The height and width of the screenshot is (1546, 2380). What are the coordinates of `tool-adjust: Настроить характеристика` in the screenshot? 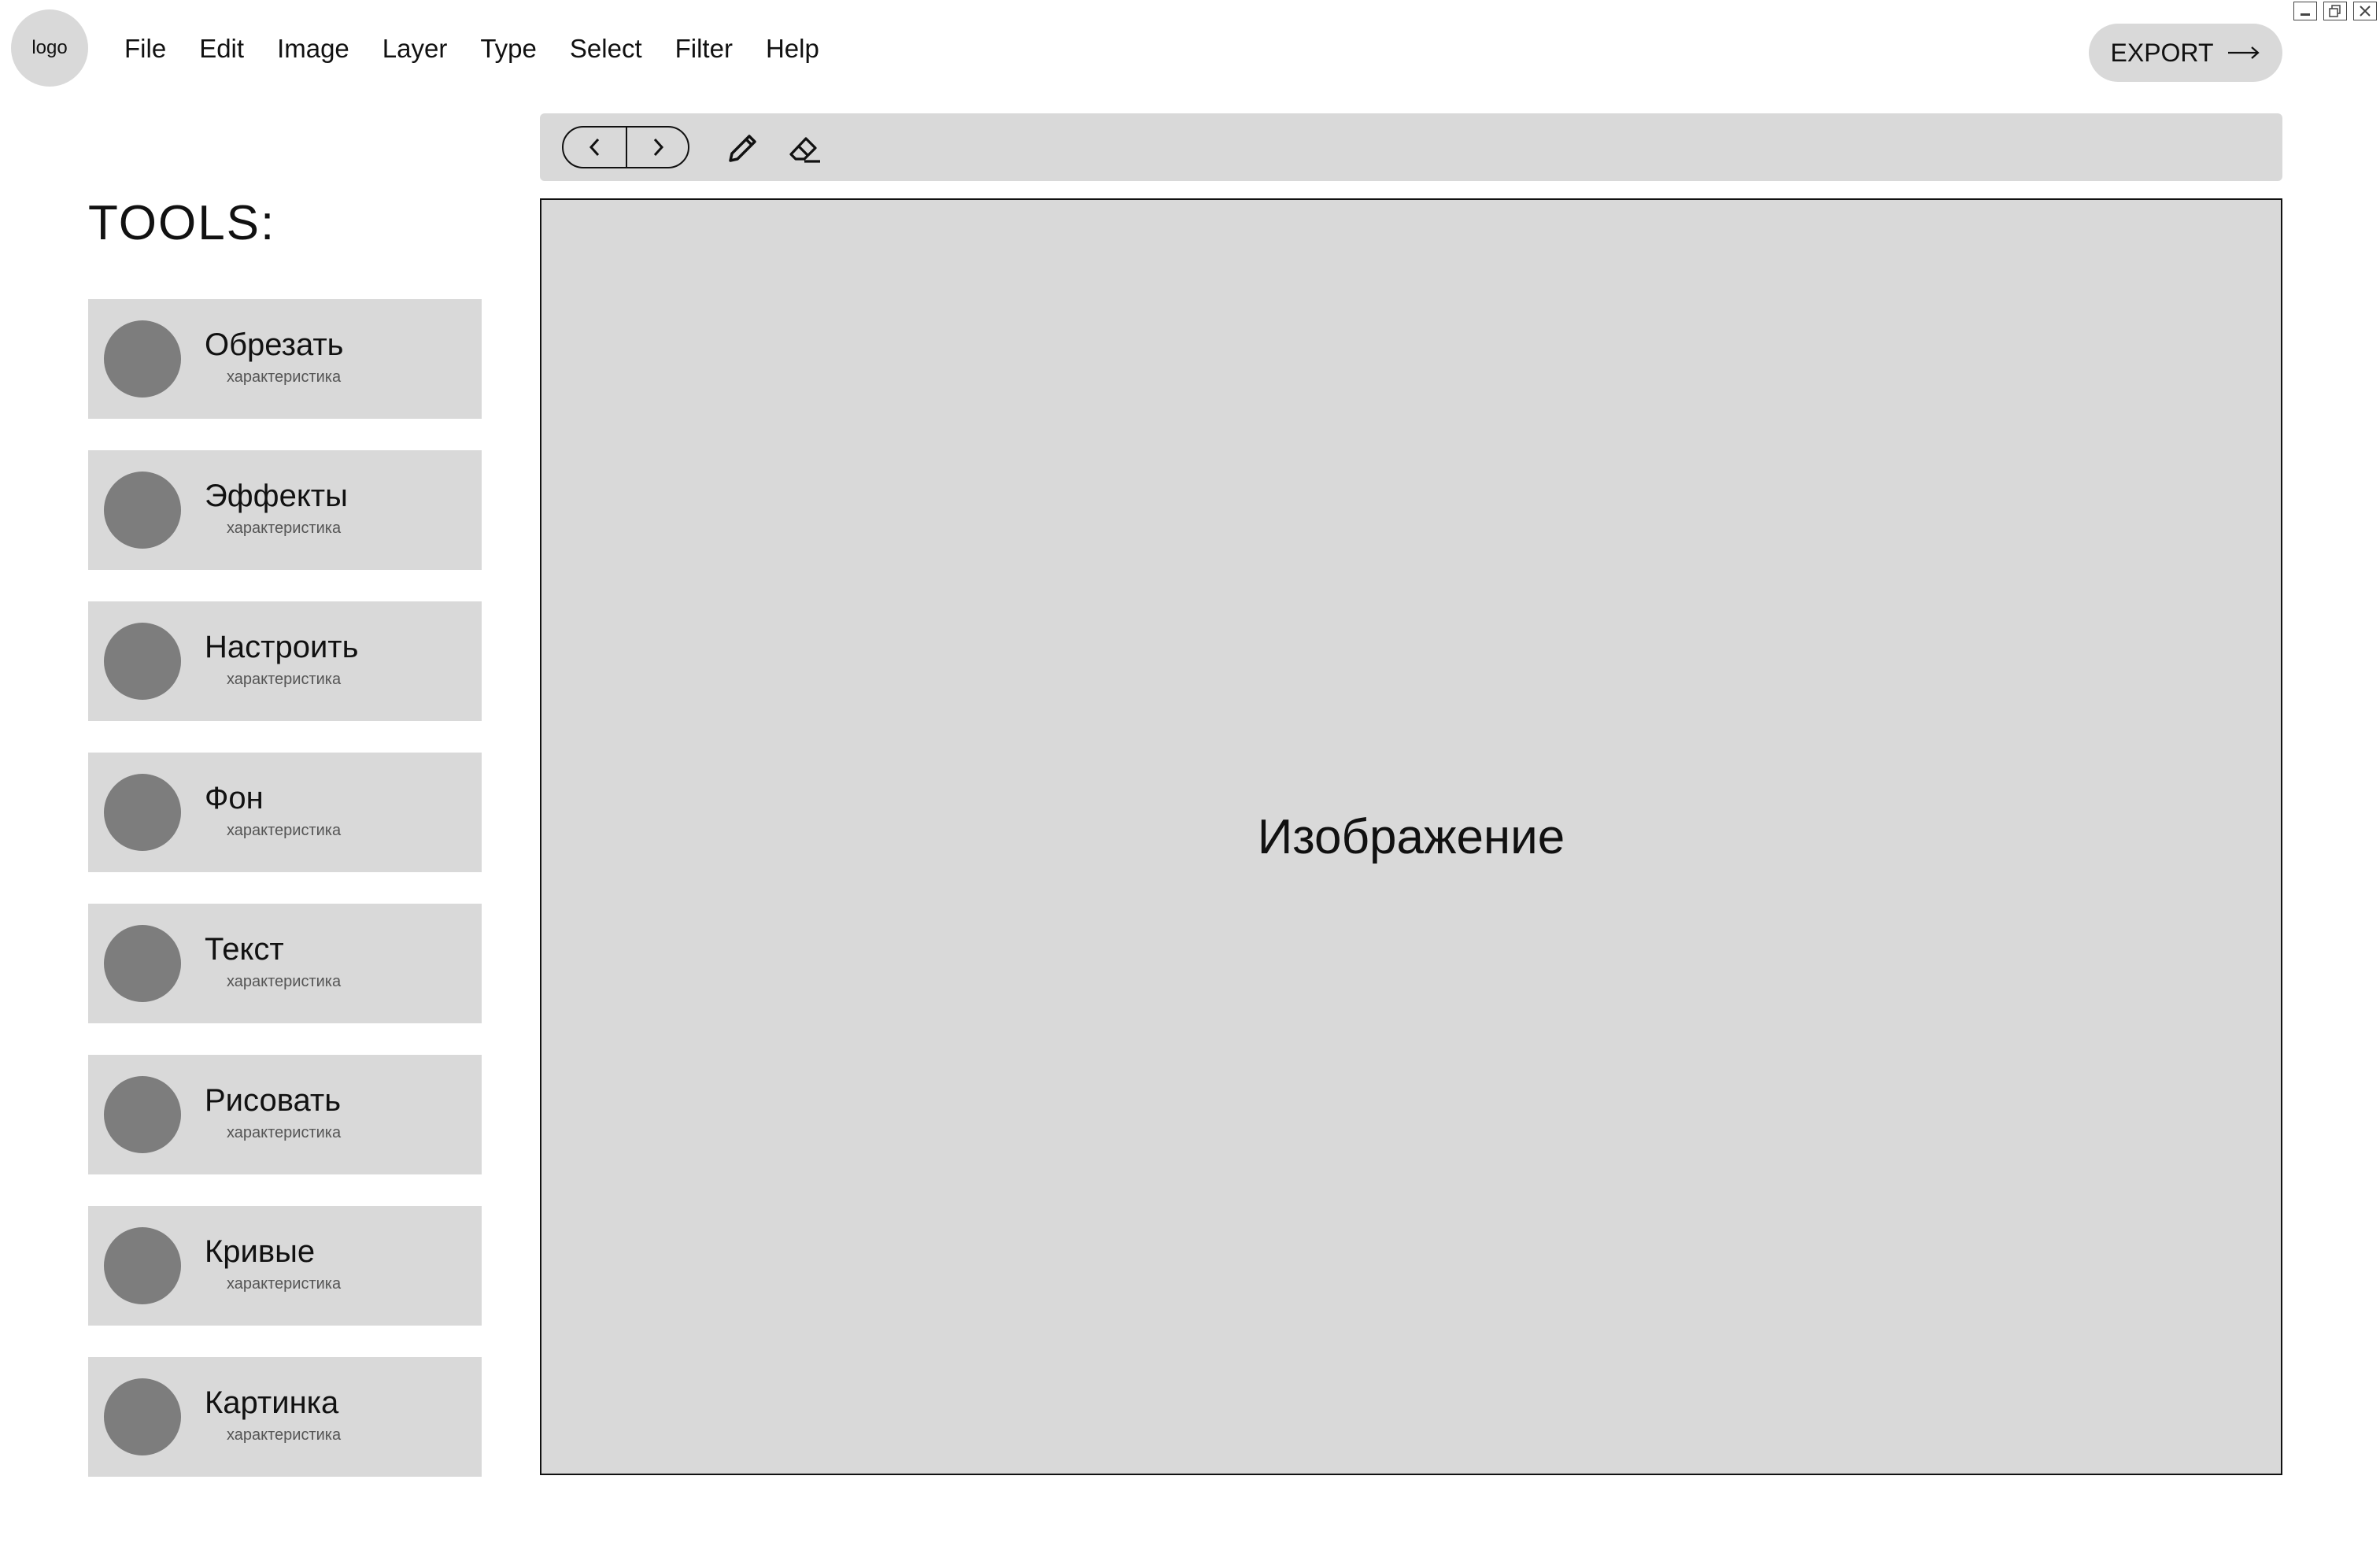 It's located at (285, 661).